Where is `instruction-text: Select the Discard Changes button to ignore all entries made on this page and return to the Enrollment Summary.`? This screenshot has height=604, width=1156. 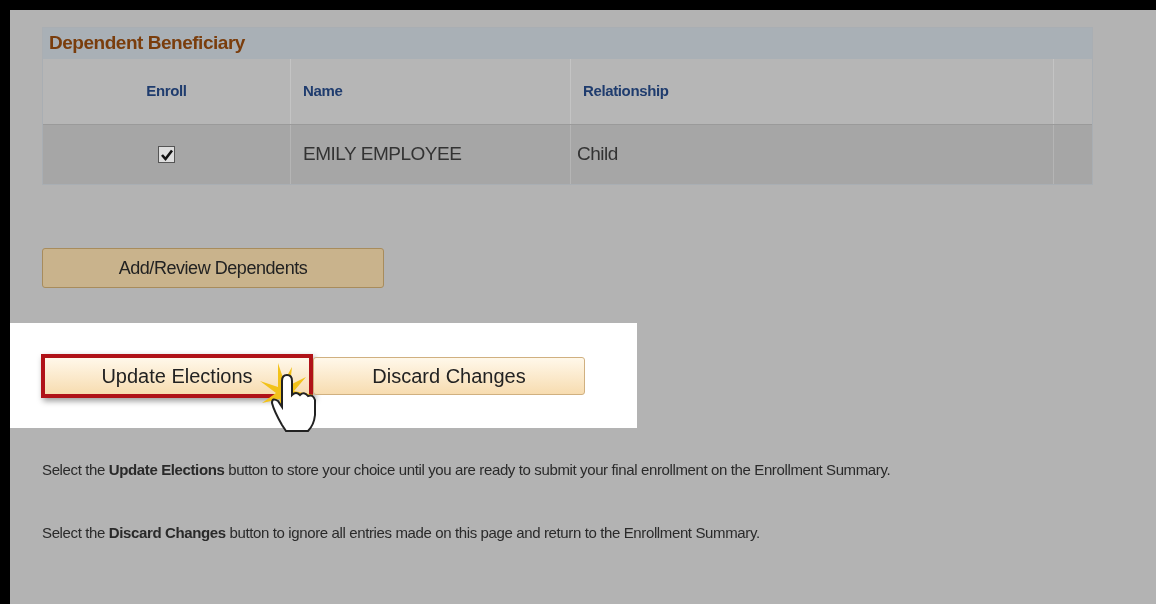 instruction-text: Select the Discard Changes button to ignore all entries made on this page and return to the Enrollment Summary. is located at coordinates (401, 533).